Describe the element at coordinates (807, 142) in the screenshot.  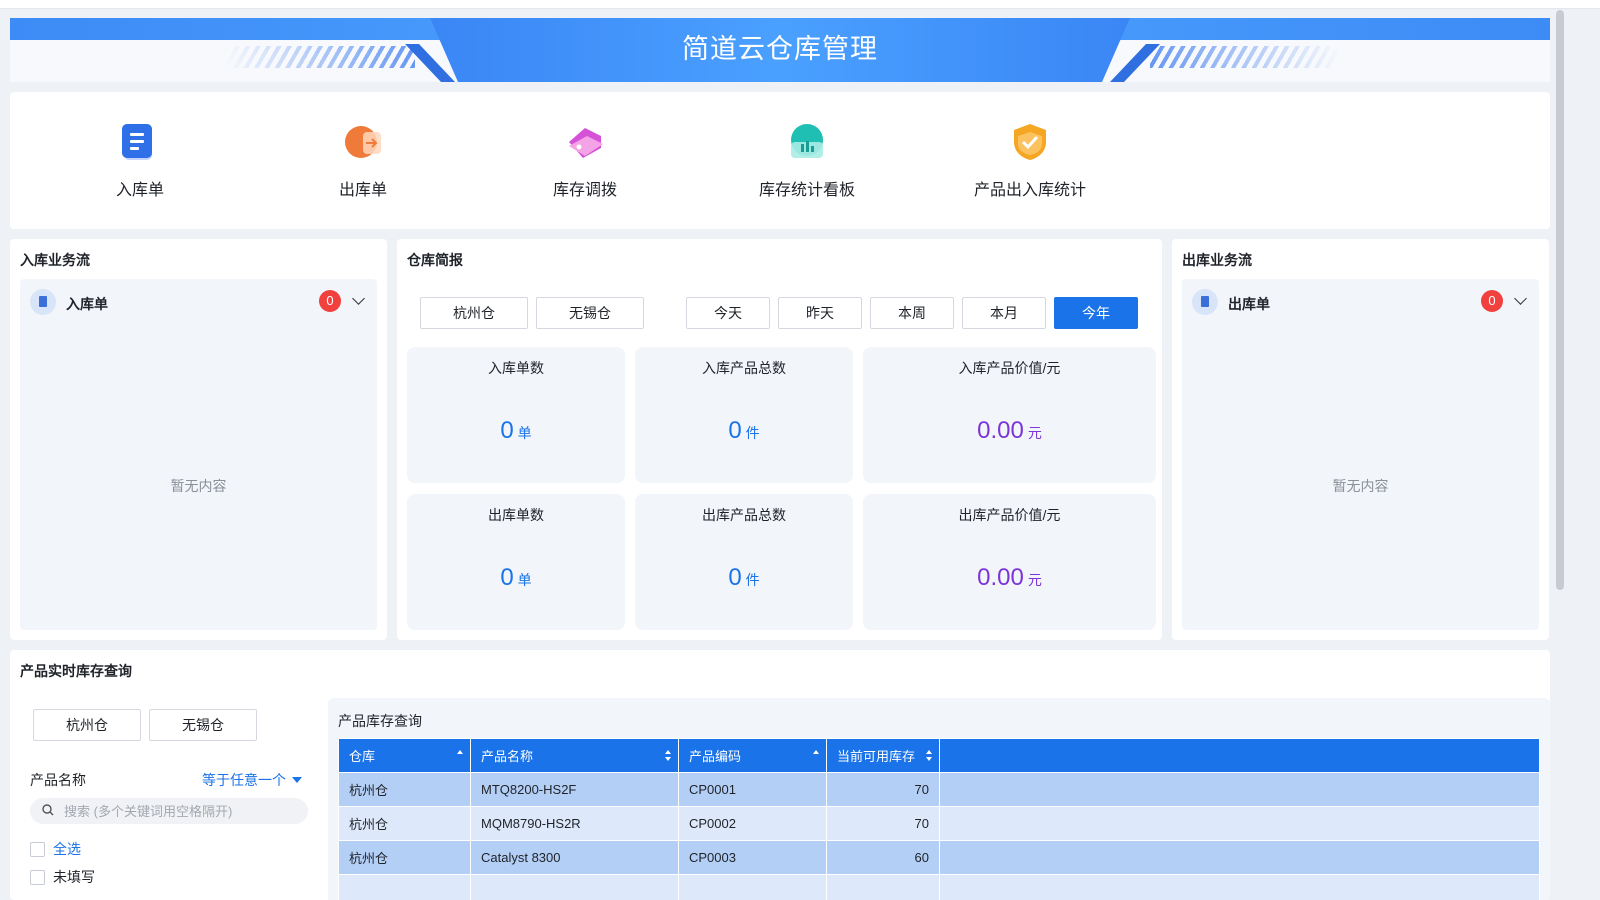
I see `chart-dashboard-icon` at that location.